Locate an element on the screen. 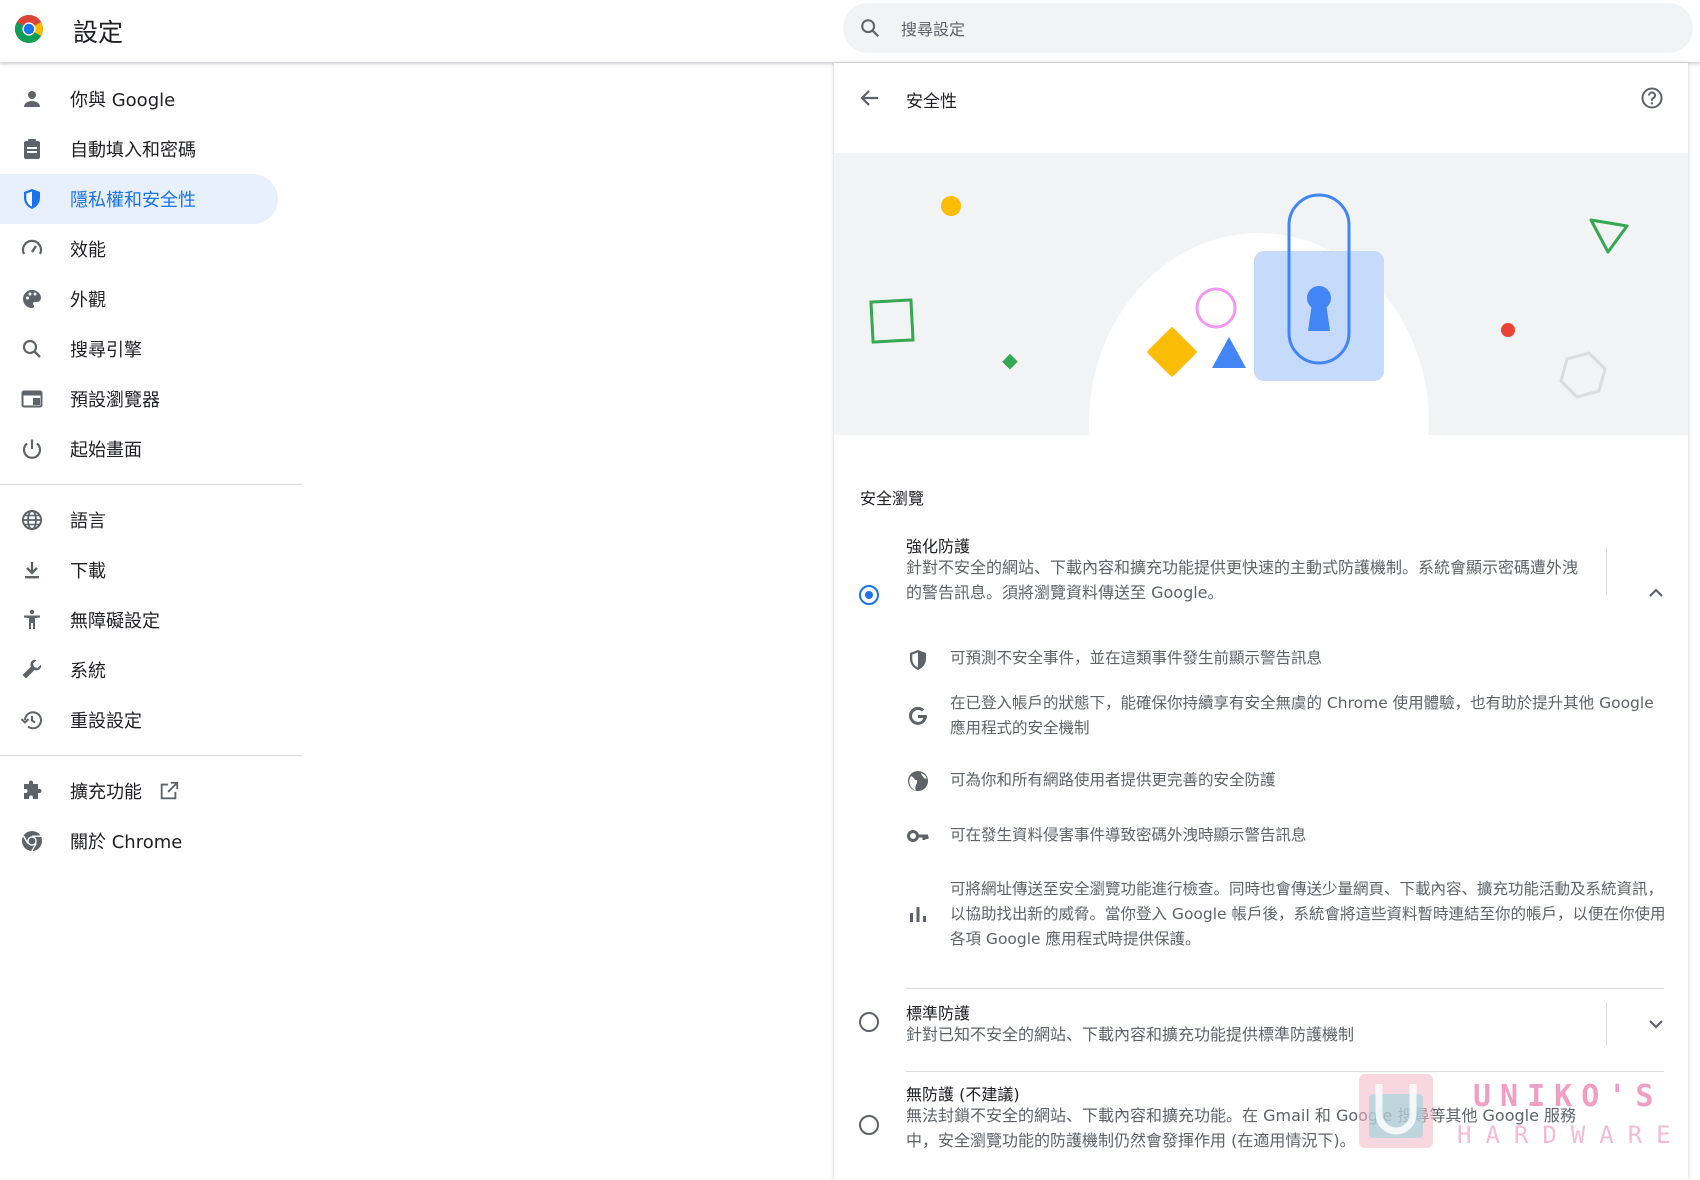 This screenshot has width=1700, height=1180. feature-text: 可預測不安全事件，並在這類事件發生前顯示警告訊息 is located at coordinates (1136, 658).